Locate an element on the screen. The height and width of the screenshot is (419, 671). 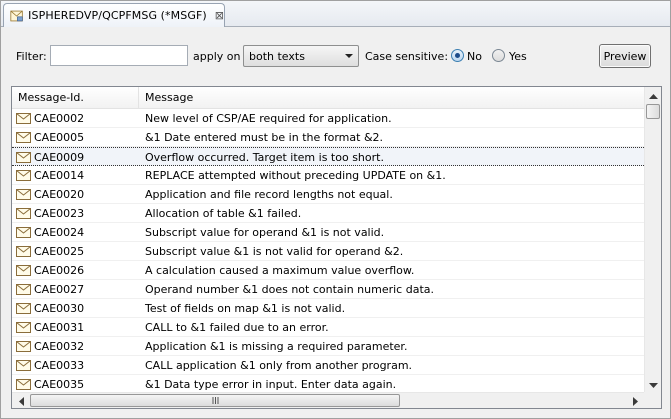
message-id-cell: CAE0023 is located at coordinates (77, 213).